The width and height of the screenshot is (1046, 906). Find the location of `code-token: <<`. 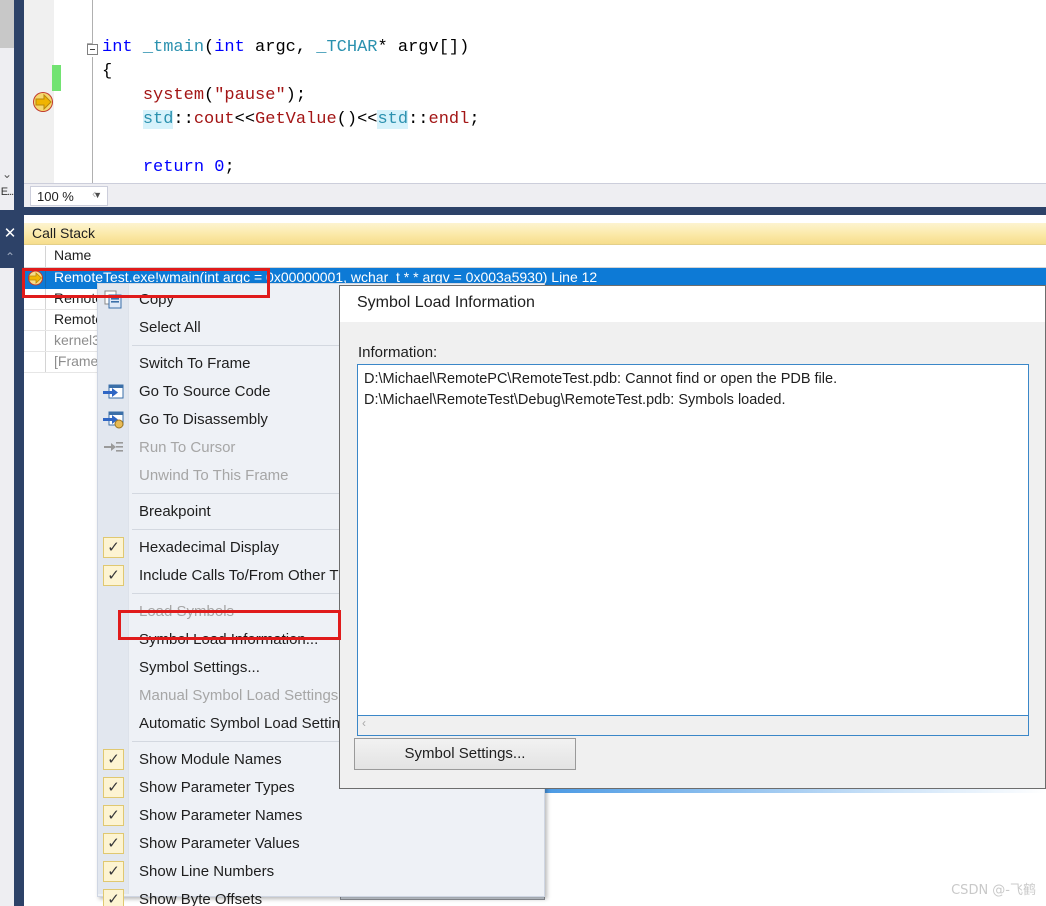

code-token: << is located at coordinates (245, 119).